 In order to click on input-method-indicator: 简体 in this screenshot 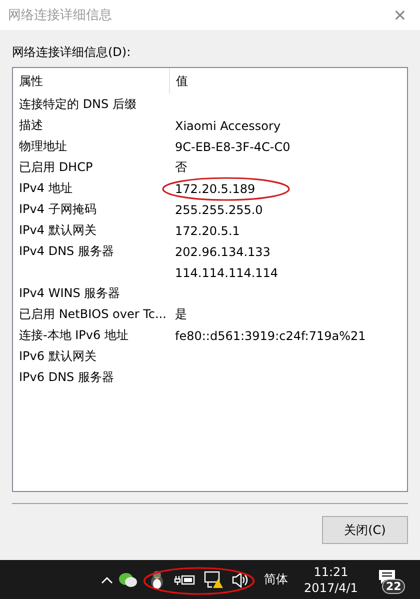, I will do `click(276, 579)`.